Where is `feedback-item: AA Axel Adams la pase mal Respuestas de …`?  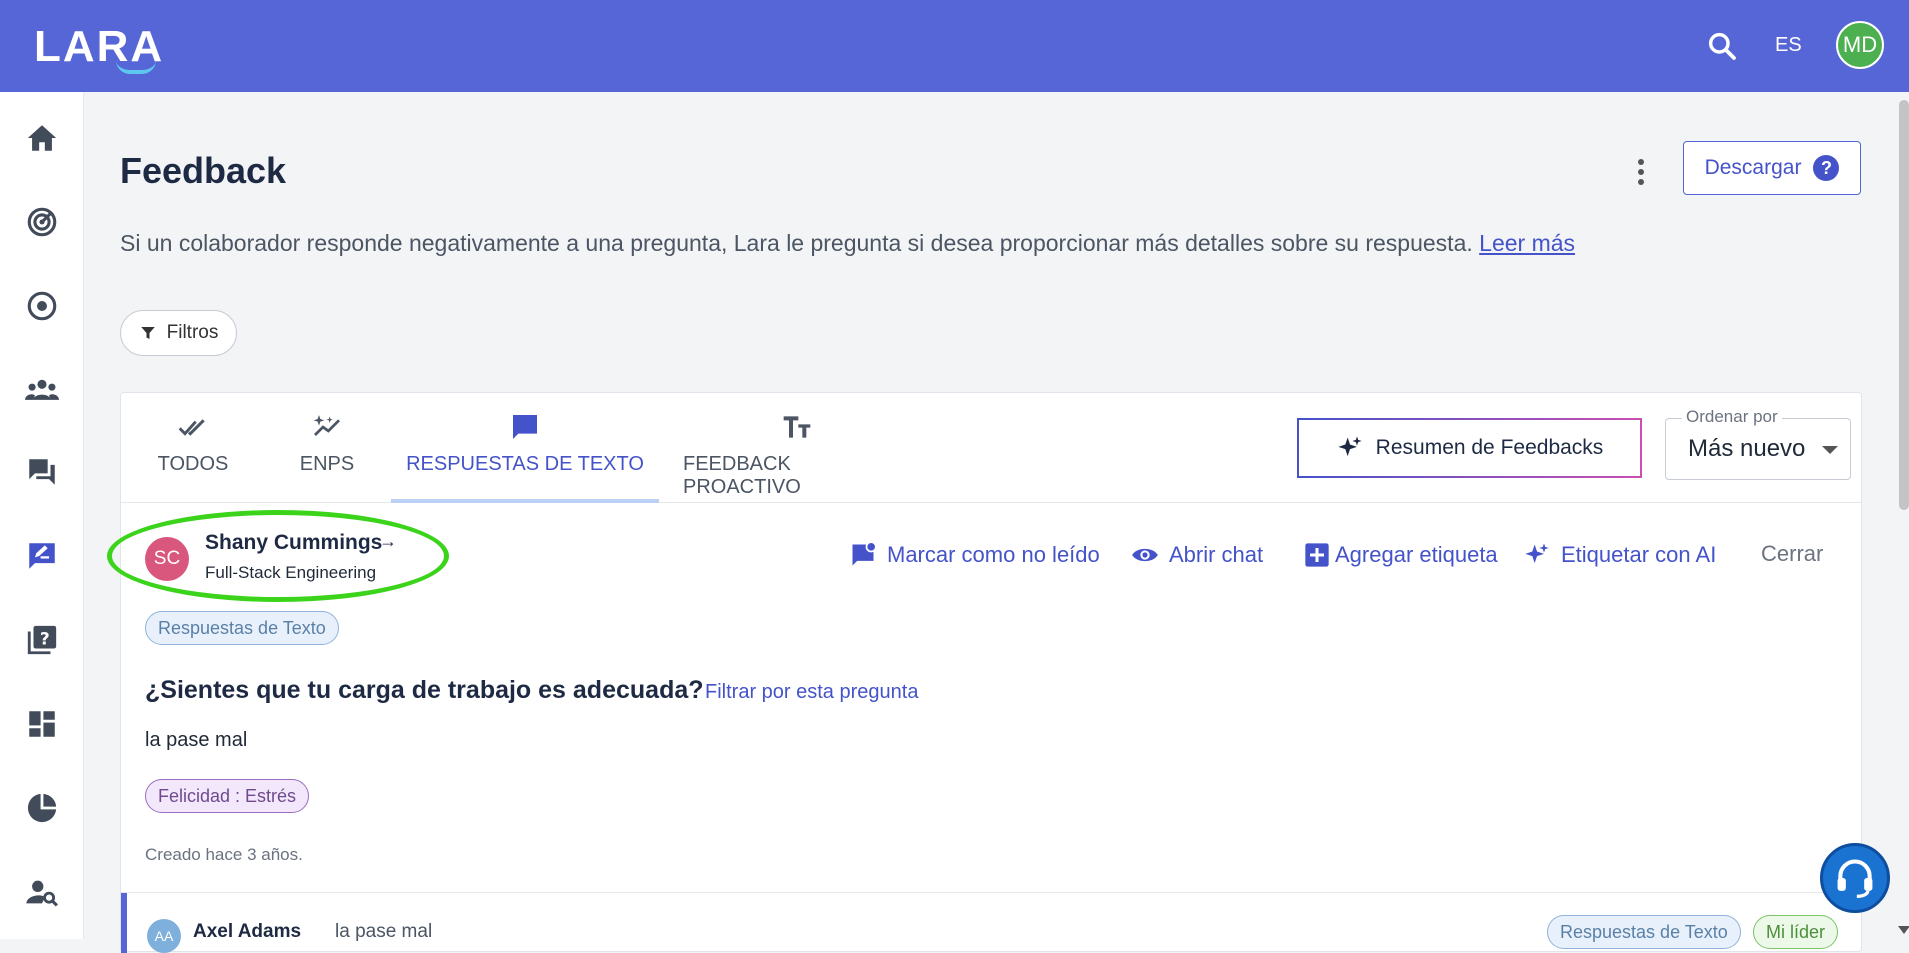
feedback-item: AA Axel Adams la pase mal Respuestas de … is located at coordinates (991, 923).